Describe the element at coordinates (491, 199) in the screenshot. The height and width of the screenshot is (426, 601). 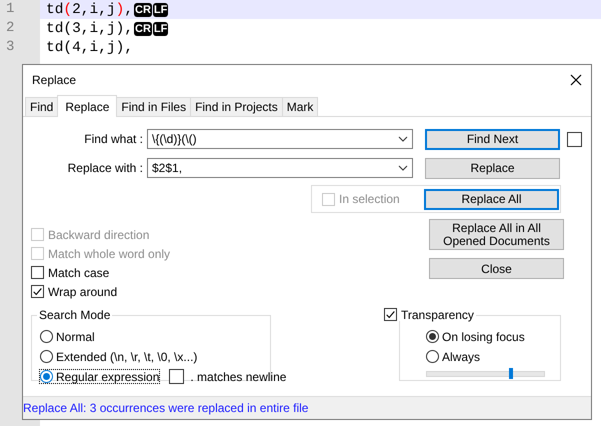
I see `replace-all-button: Replace All` at that location.